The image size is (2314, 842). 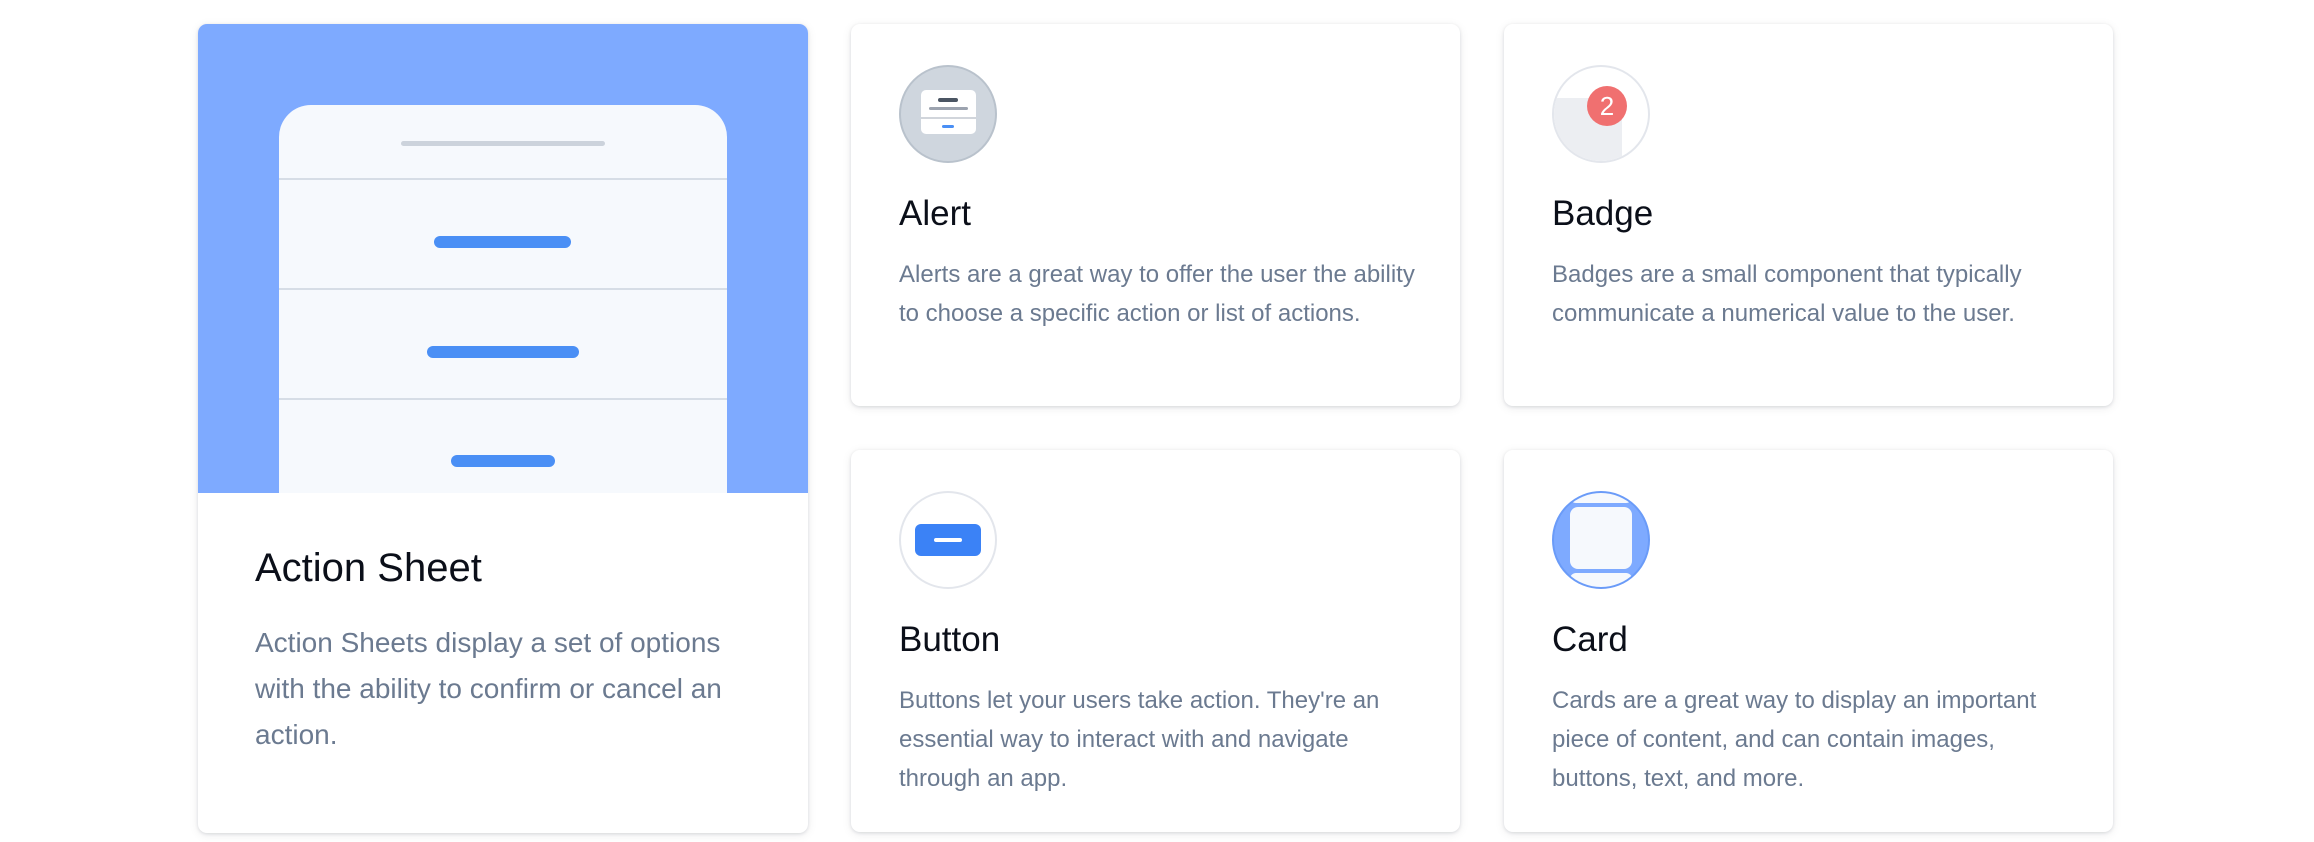 What do you see at coordinates (503, 143) in the screenshot?
I see `sheet-handle` at bounding box center [503, 143].